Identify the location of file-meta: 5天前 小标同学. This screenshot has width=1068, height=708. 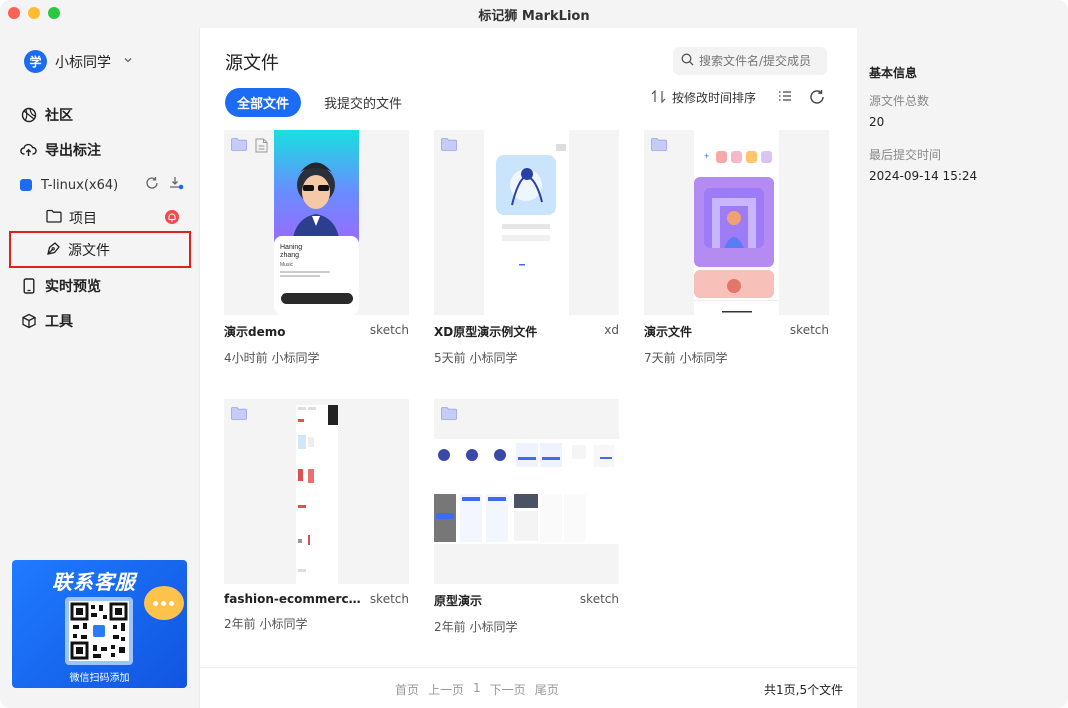
(526, 357).